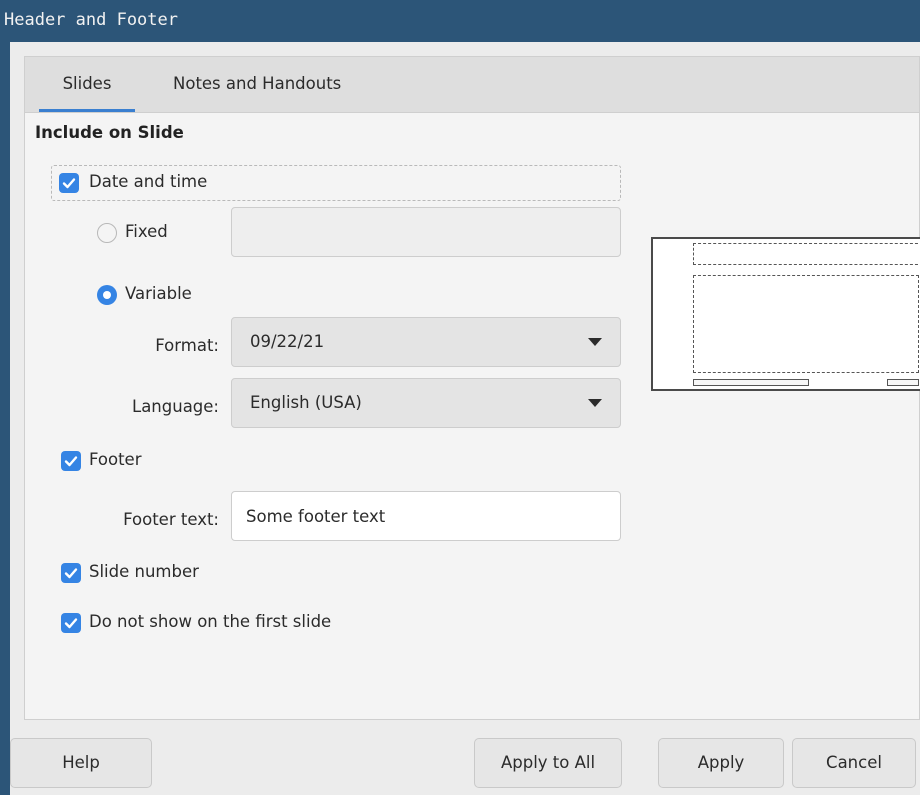  I want to click on window-frame, so click(5, 418).